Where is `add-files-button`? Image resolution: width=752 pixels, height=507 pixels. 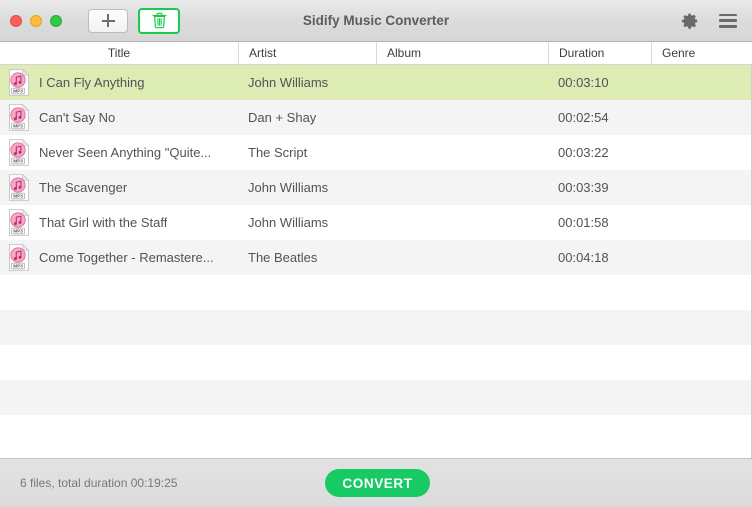
add-files-button is located at coordinates (108, 20).